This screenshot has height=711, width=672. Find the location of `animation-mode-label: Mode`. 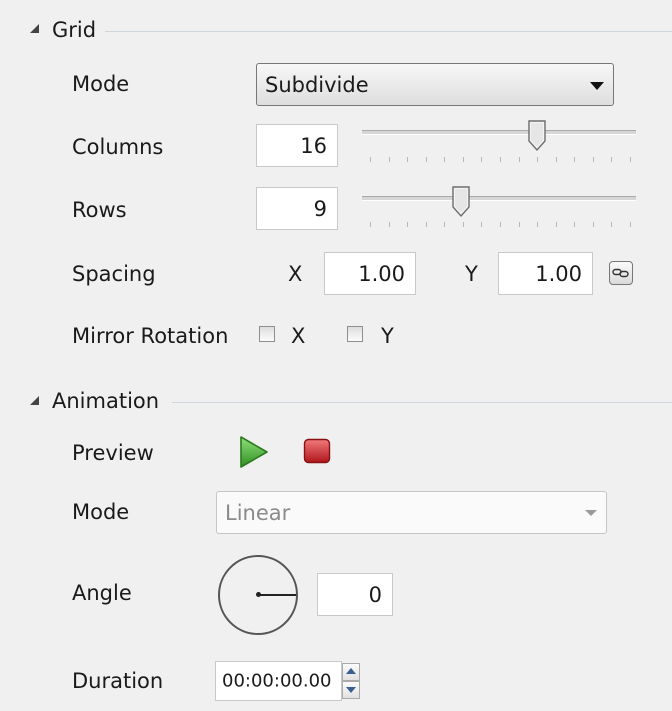

animation-mode-label: Mode is located at coordinates (101, 512).